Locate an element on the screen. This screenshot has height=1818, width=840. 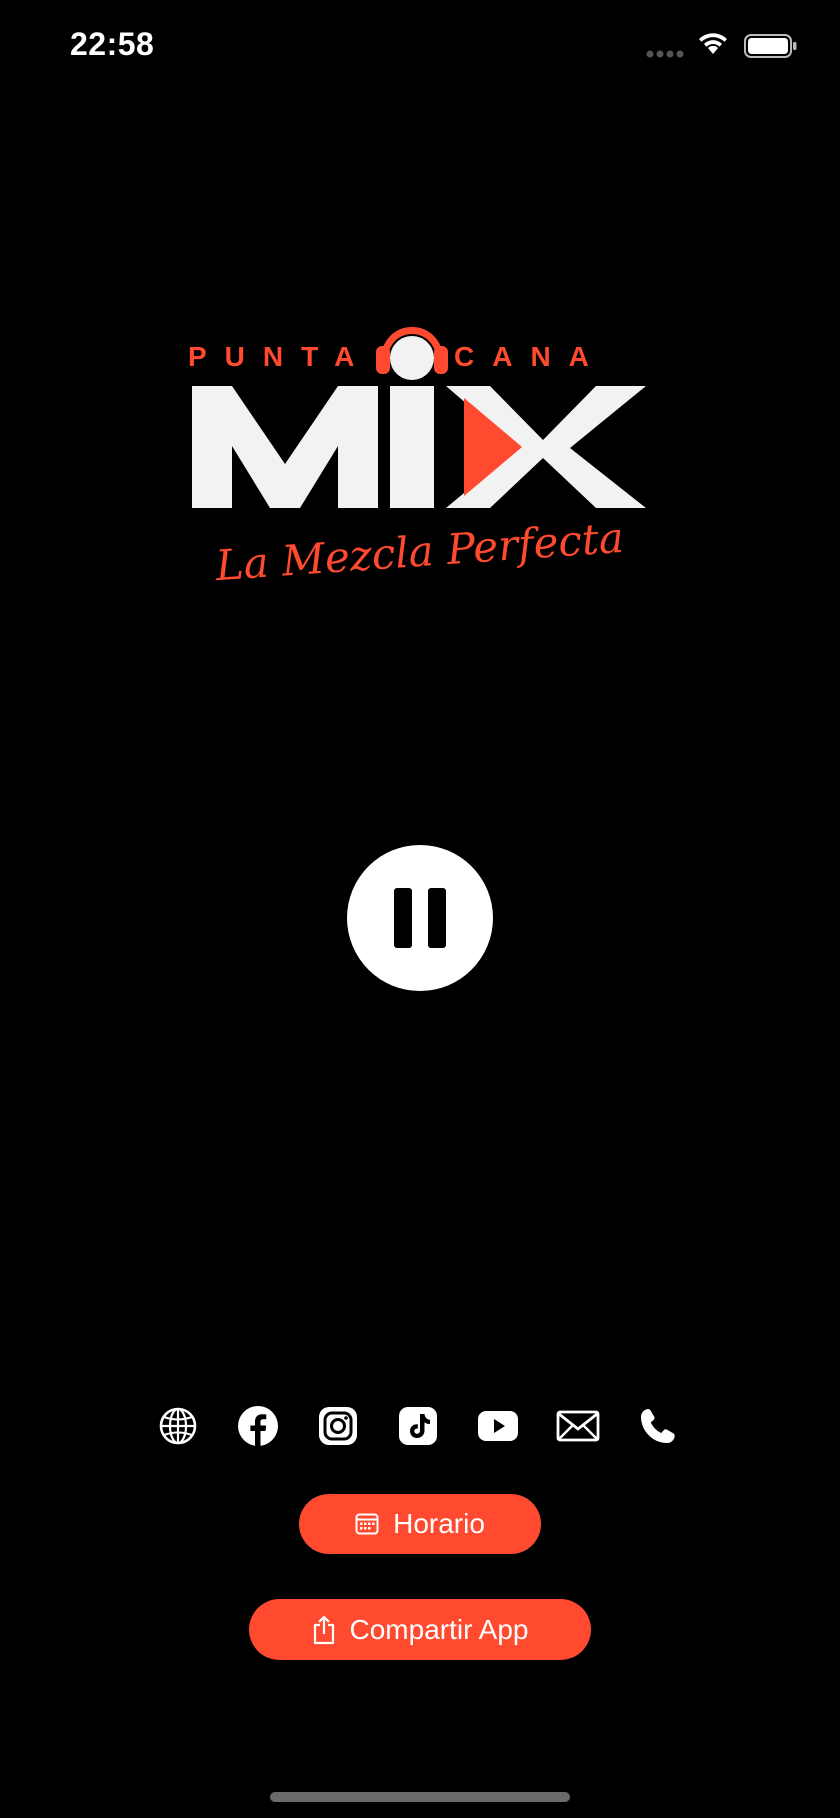
share-icon is located at coordinates (324, 1630).